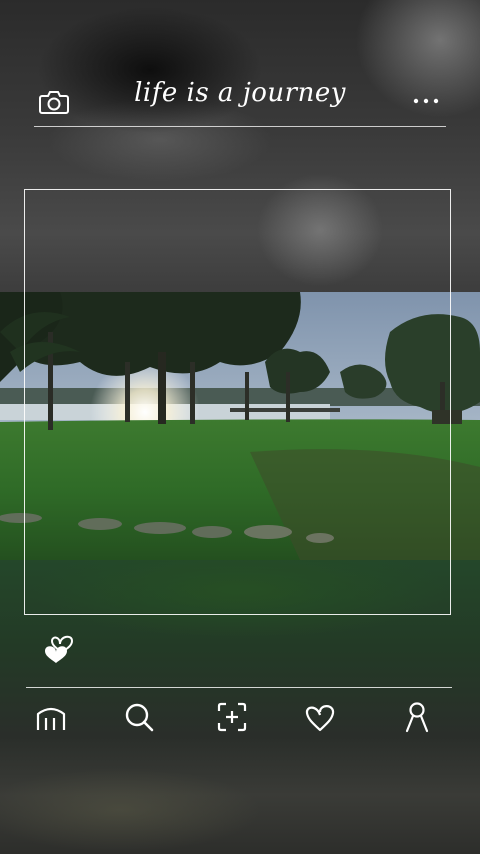  Describe the element at coordinates (240, 93) in the screenshot. I see `page-title: life is a journey` at that location.